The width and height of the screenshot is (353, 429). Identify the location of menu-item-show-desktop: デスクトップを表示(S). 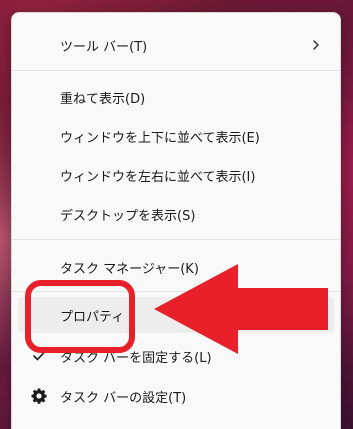
(176, 214).